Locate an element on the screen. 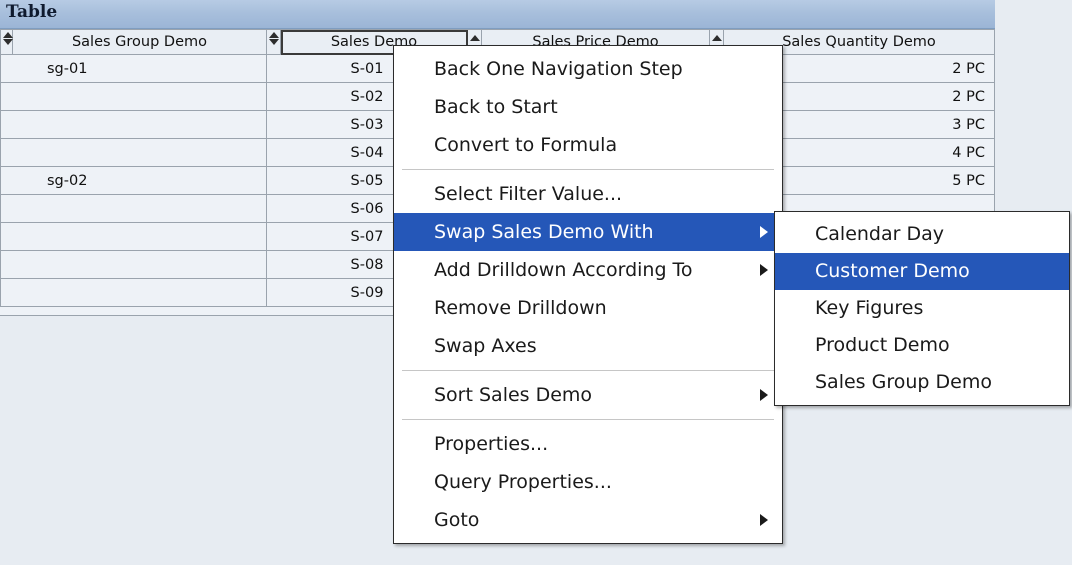 The width and height of the screenshot is (1072, 565). submenu-item-customer-demo: Customer Demo is located at coordinates (922, 271).